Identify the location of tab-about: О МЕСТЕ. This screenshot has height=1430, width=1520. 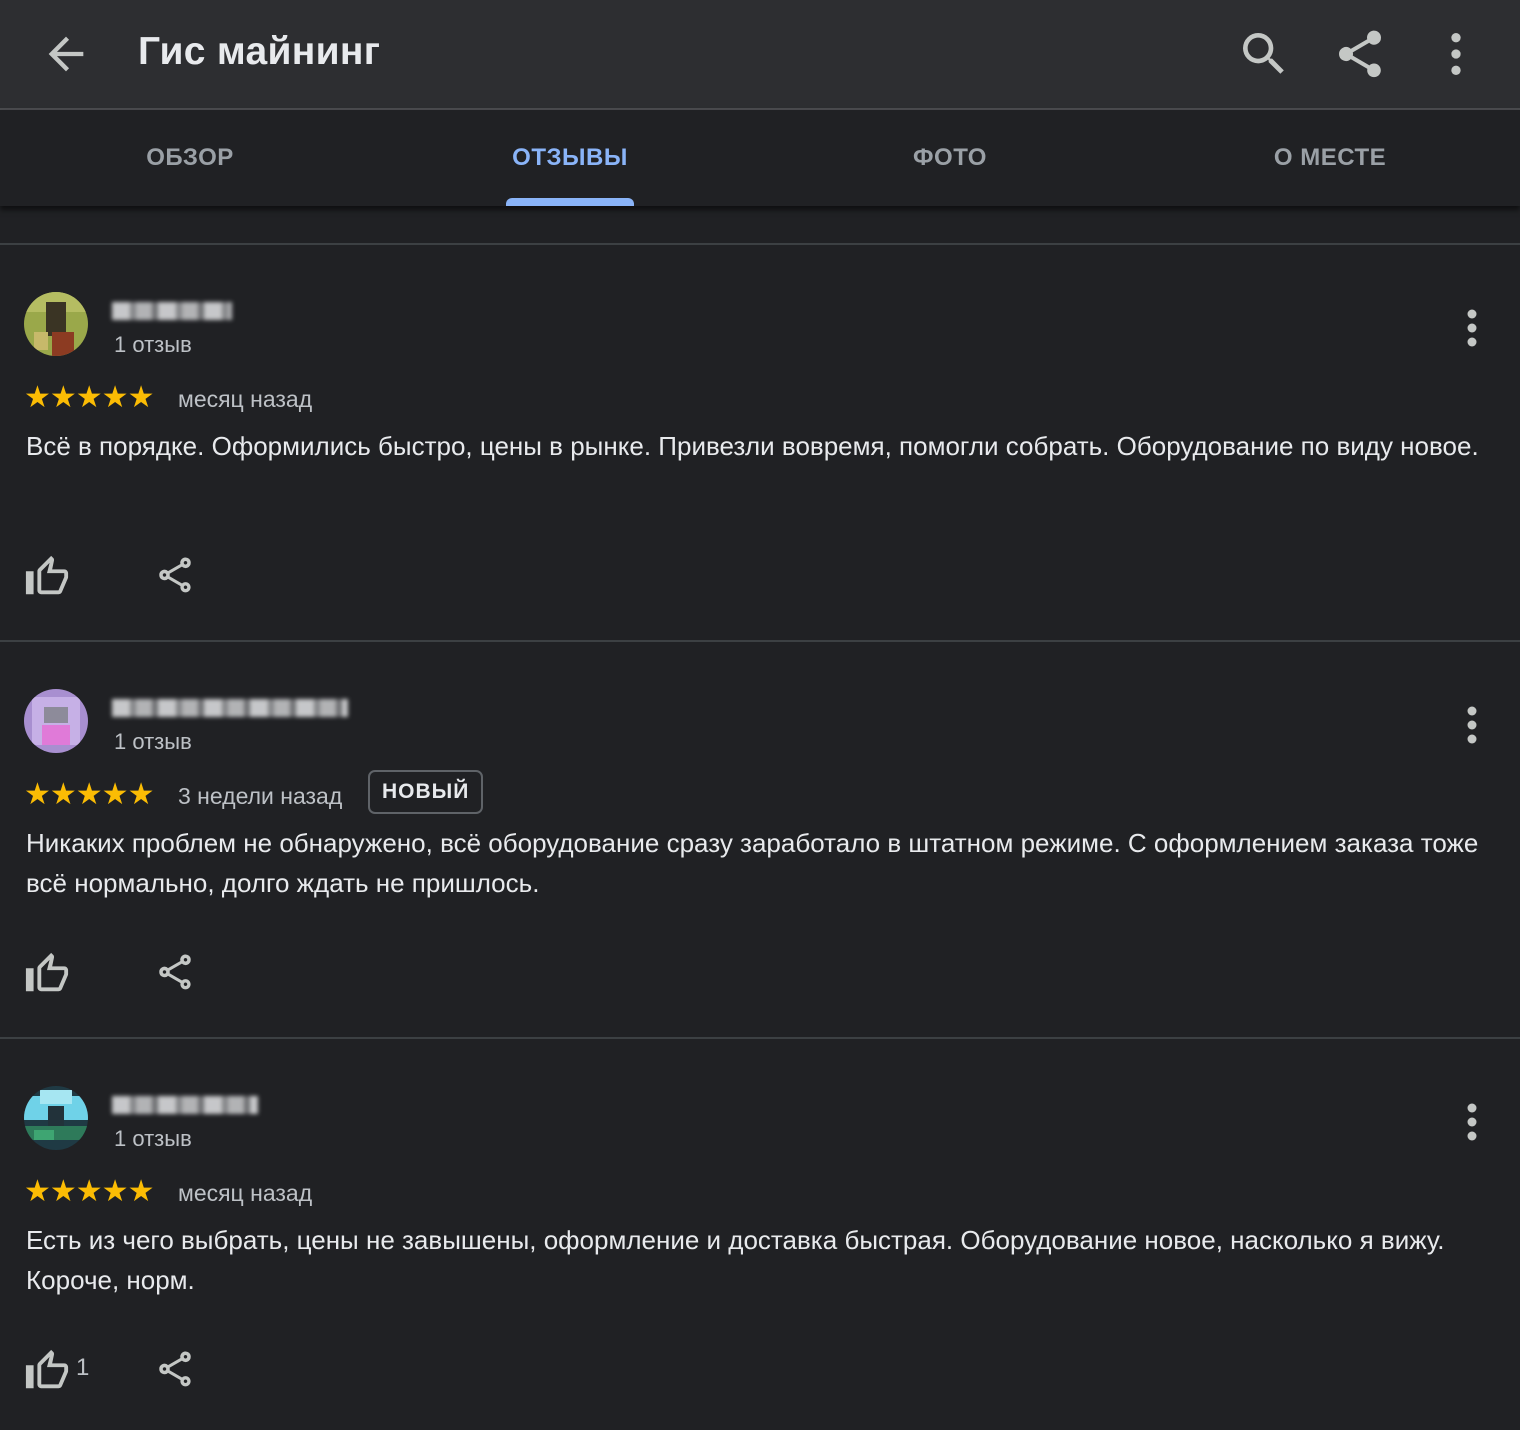
(1330, 158).